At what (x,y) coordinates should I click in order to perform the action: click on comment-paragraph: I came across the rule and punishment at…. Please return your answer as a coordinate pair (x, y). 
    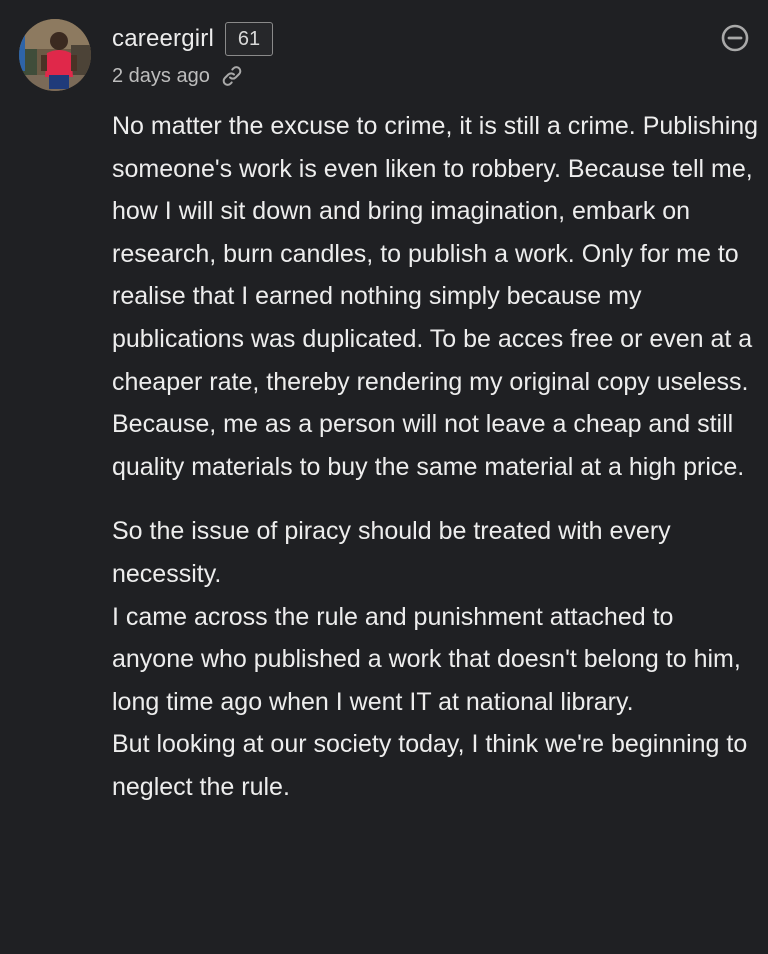
    Looking at the image, I should click on (426, 659).